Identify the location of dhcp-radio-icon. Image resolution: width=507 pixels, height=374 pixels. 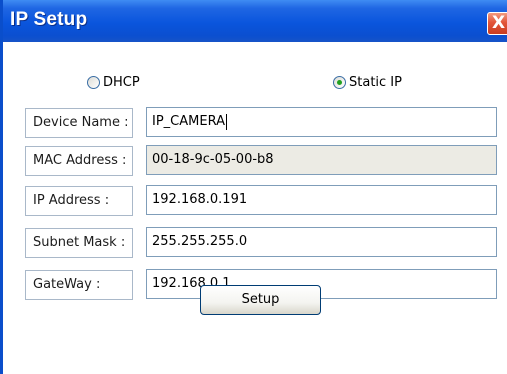
(93, 82).